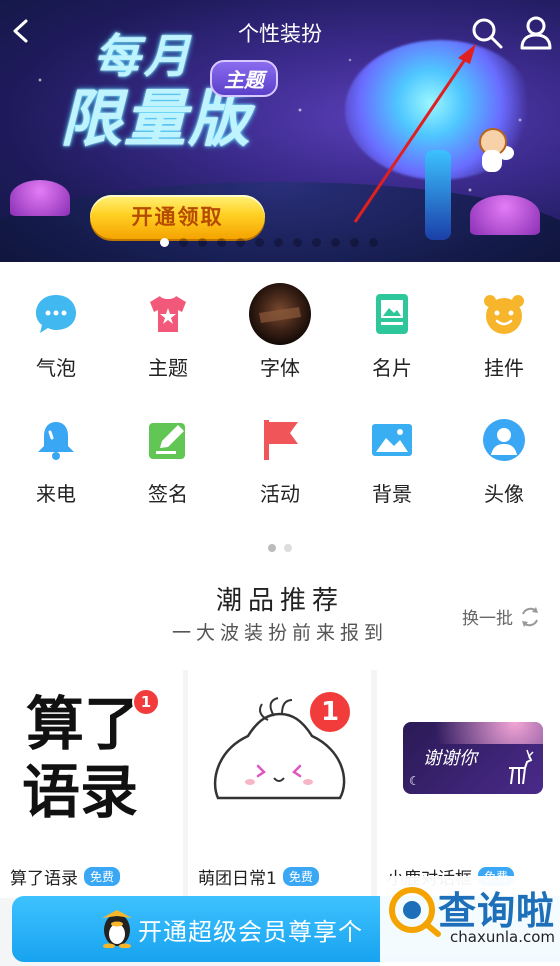  What do you see at coordinates (237, 879) in the screenshot?
I see `item-name: 萌团日常1` at bounding box center [237, 879].